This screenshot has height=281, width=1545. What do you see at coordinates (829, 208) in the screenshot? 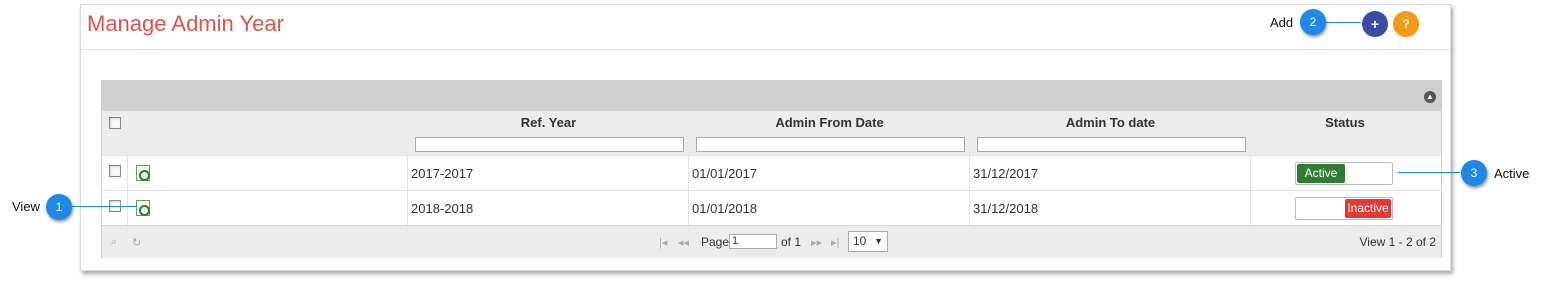
I see `from-date-cell: 01/01/2018` at bounding box center [829, 208].